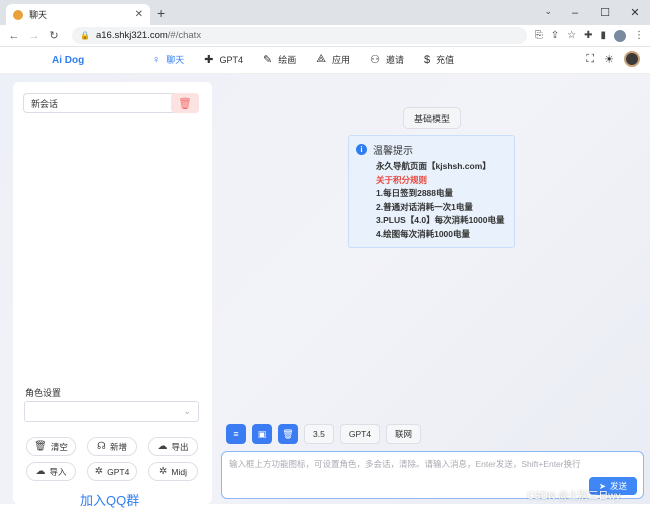 This screenshot has width=650, height=509. Describe the element at coordinates (161, 13) in the screenshot. I see `new-tab-icon: +` at that location.